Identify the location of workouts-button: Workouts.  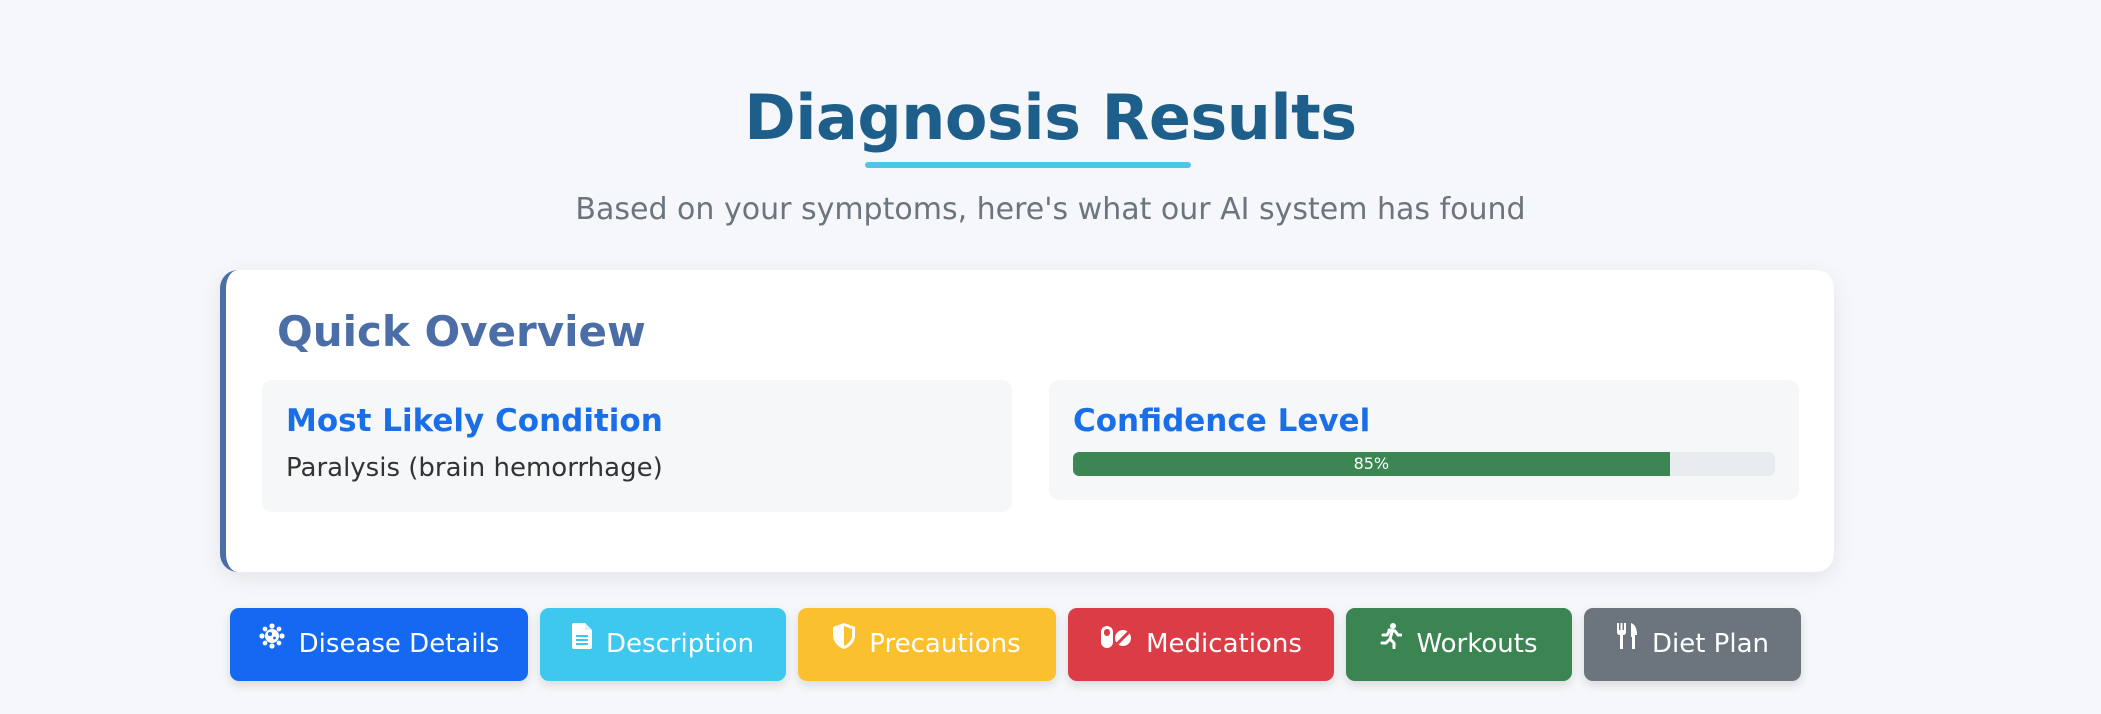
(1459, 644).